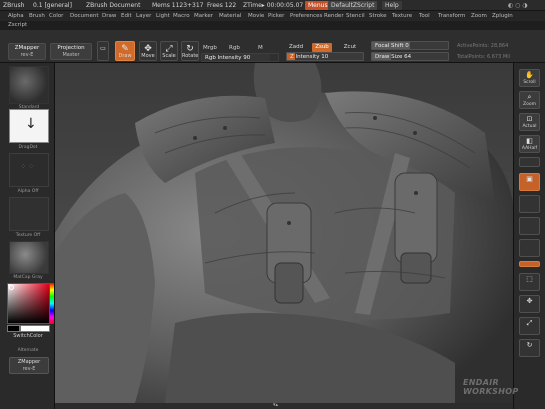 The image size is (545, 409). I want to click on menu-material: Material, so click(230, 16).